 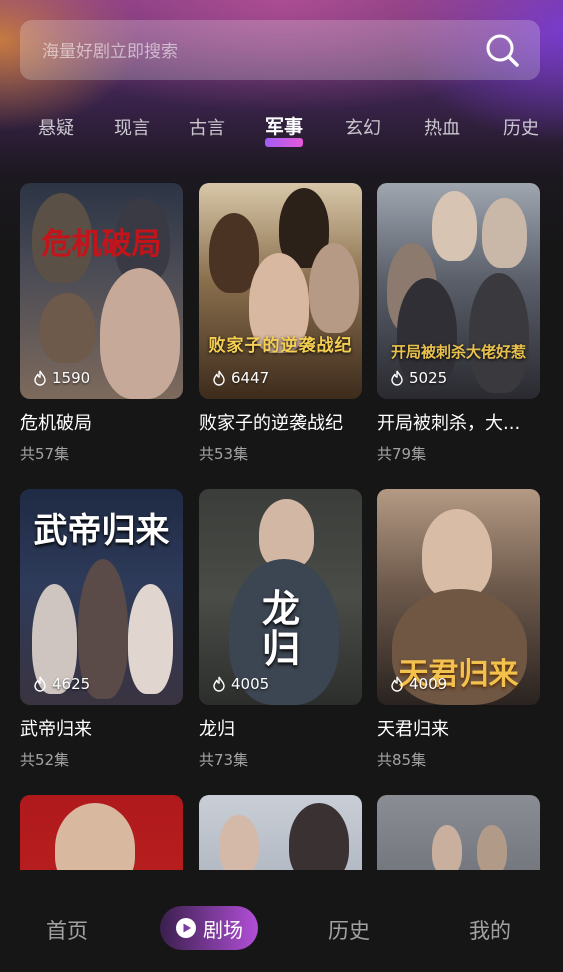 I want to click on view-count: 4625, so click(x=61, y=684).